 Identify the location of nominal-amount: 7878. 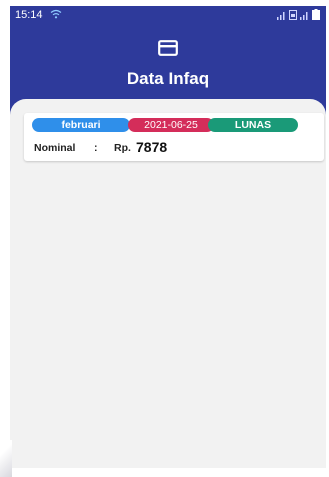
(152, 147).